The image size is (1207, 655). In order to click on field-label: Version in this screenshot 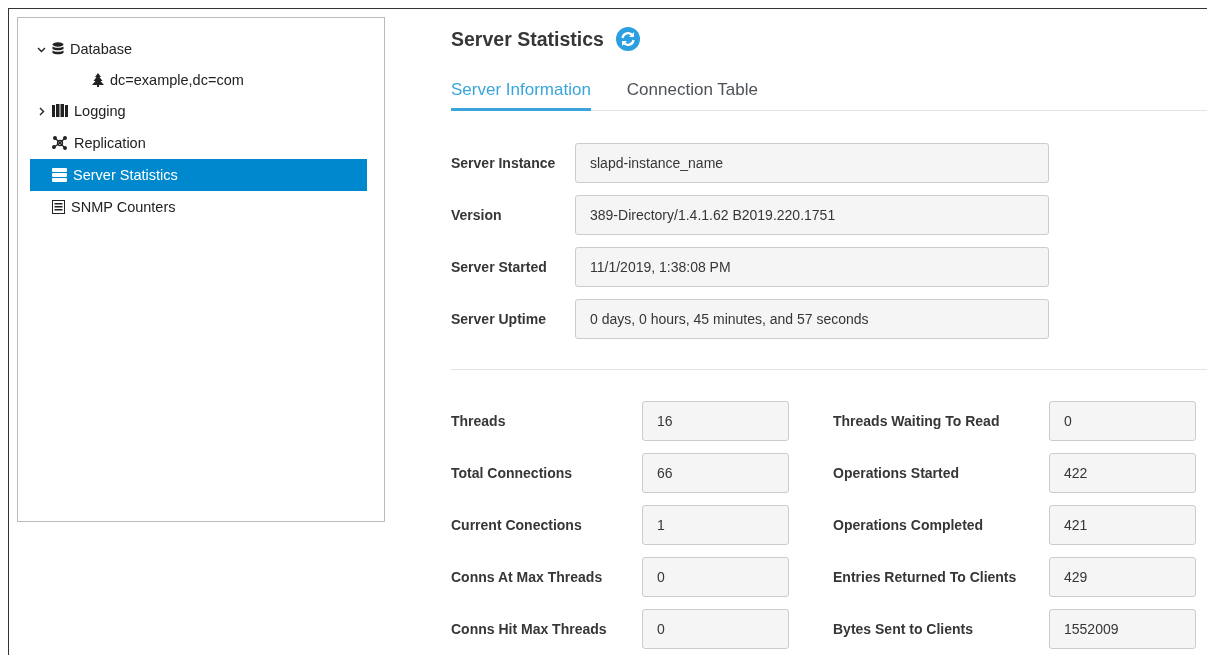, I will do `click(477, 215)`.